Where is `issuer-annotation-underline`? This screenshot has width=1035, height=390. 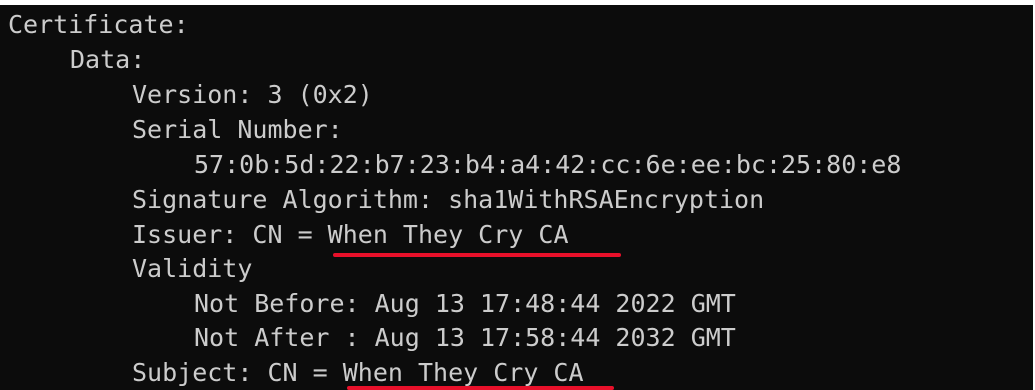
issuer-annotation-underline is located at coordinates (477, 255).